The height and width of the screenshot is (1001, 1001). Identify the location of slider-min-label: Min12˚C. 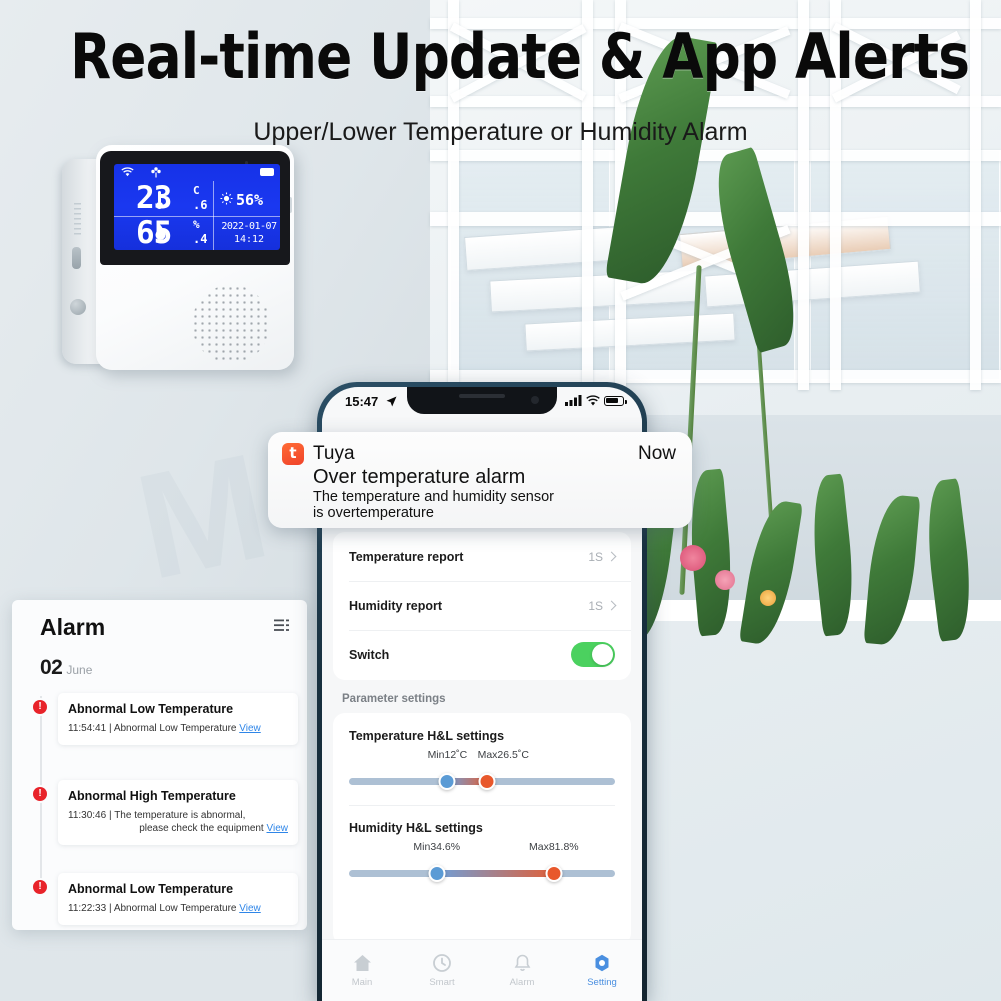
(447, 755).